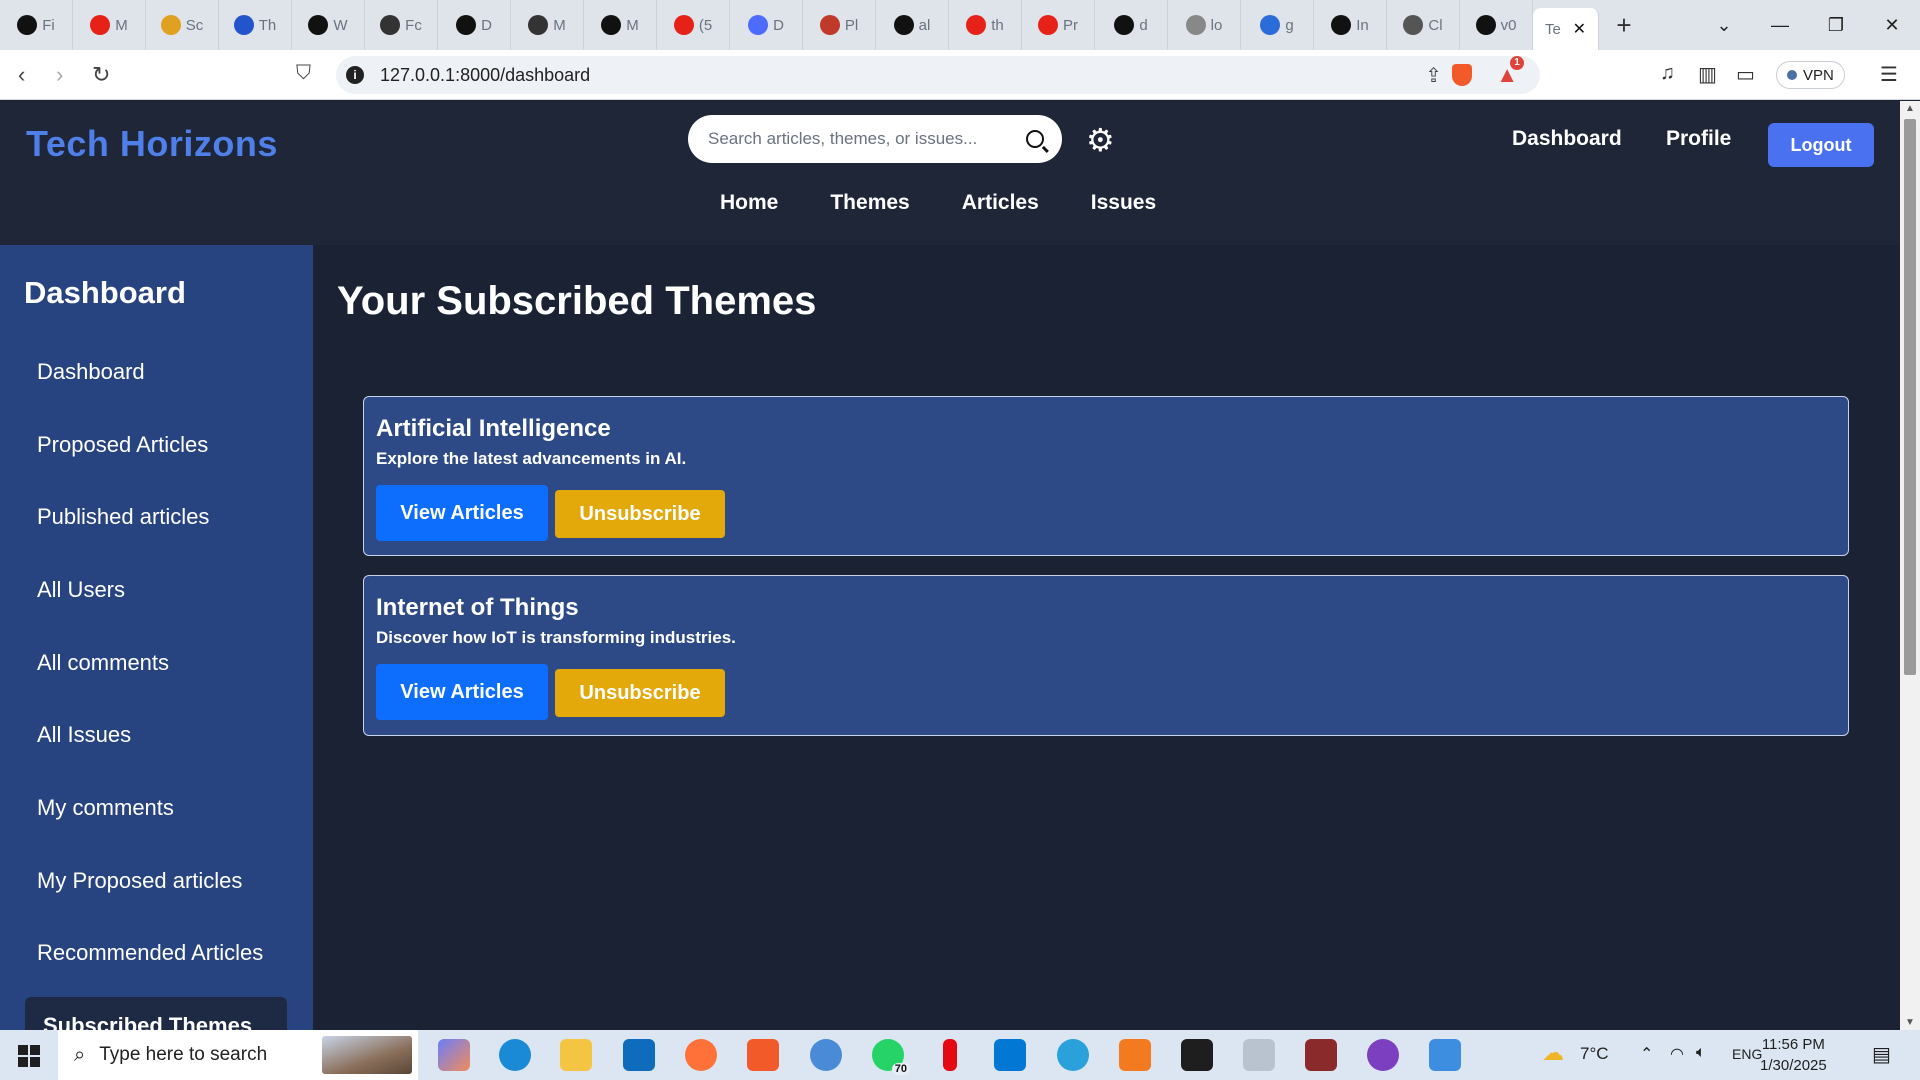  Describe the element at coordinates (1910, 108) in the screenshot. I see `scroll-up-icon: ▲` at that location.